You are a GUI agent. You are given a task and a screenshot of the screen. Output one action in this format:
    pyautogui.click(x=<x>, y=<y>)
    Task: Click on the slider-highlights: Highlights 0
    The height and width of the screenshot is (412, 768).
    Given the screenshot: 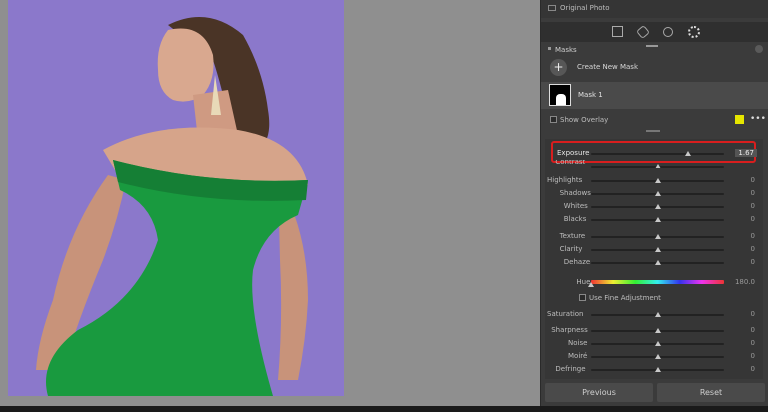 What is the action you would take?
    pyautogui.click(x=654, y=180)
    